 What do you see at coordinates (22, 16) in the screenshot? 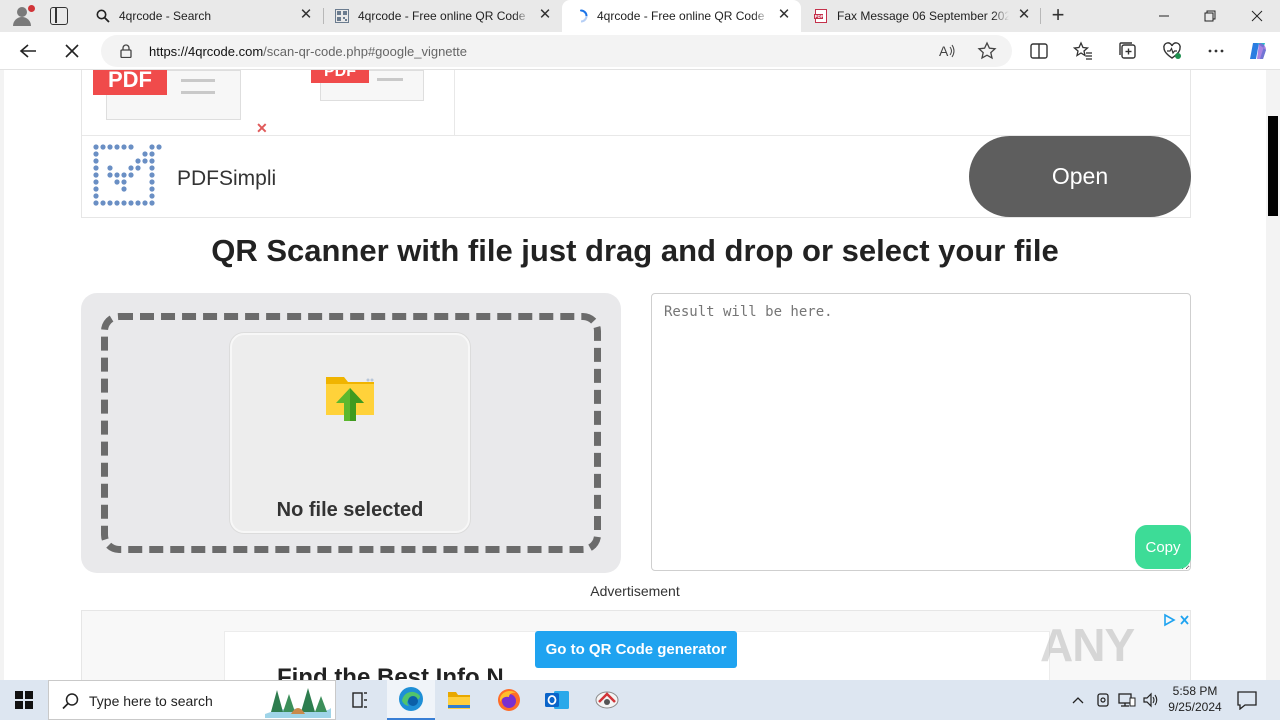
I see `profile-icon` at bounding box center [22, 16].